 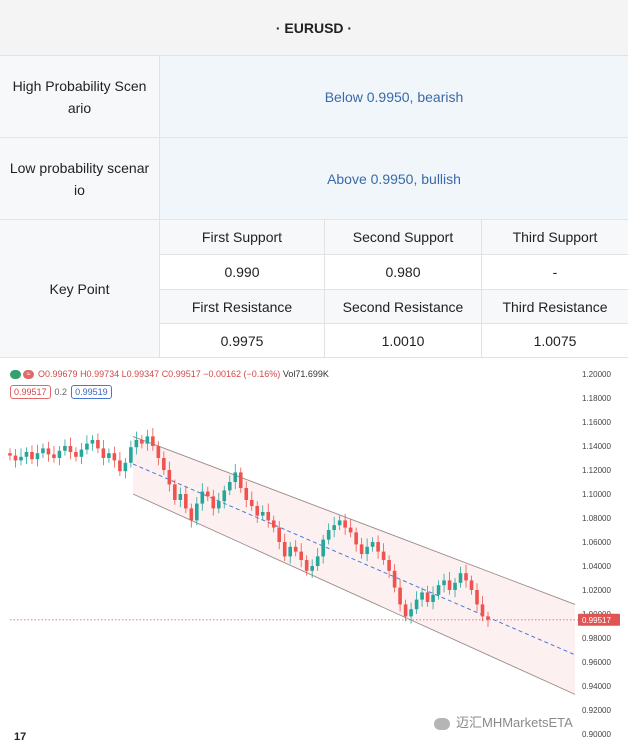 I want to click on third-resistance-value: 1.0075, so click(x=555, y=341).